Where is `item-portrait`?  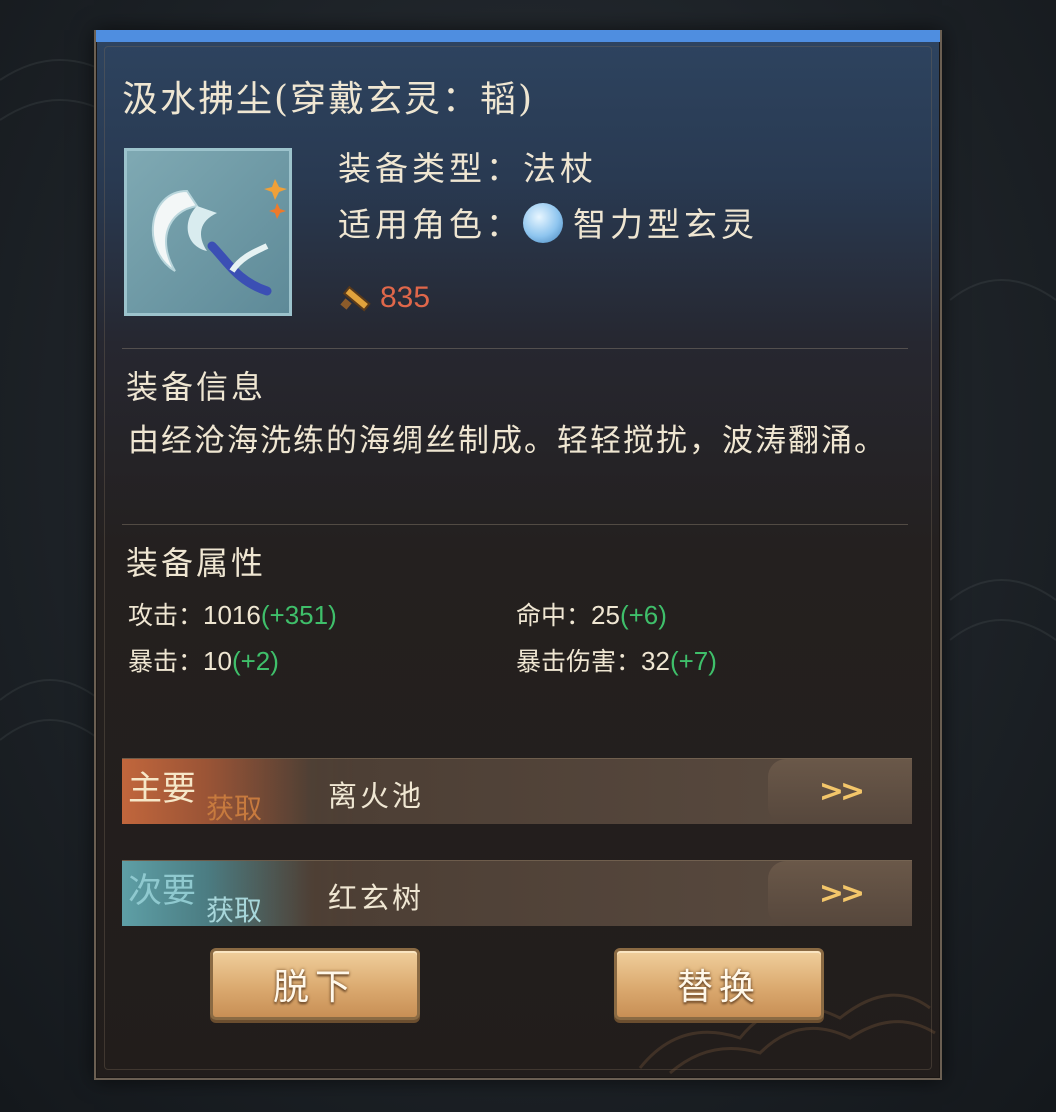 item-portrait is located at coordinates (208, 232).